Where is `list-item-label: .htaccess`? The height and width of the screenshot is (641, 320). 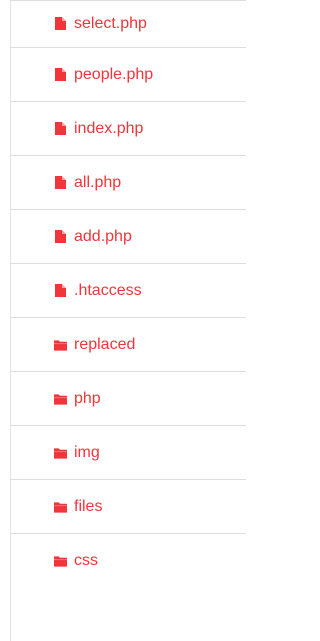
list-item-label: .htaccess is located at coordinates (108, 290).